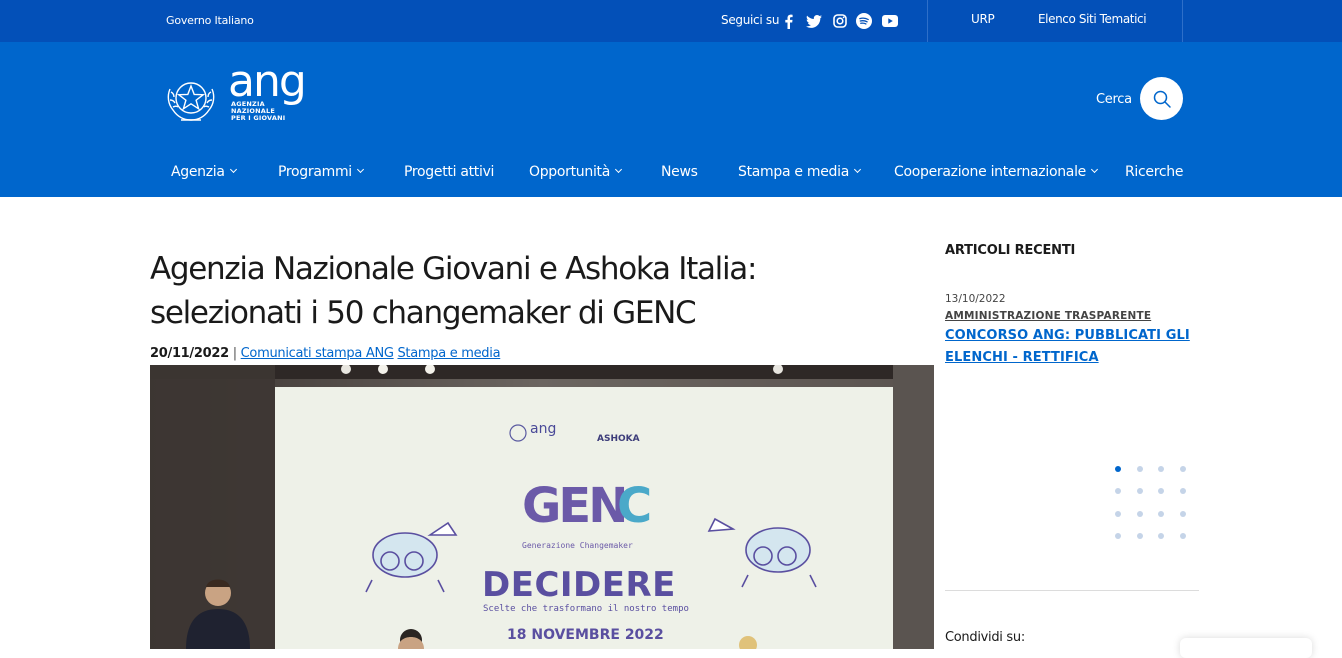 The image size is (1342, 658). What do you see at coordinates (1092, 19) in the screenshot?
I see `thematic-sites-link: Elenco Siti Tematici` at bounding box center [1092, 19].